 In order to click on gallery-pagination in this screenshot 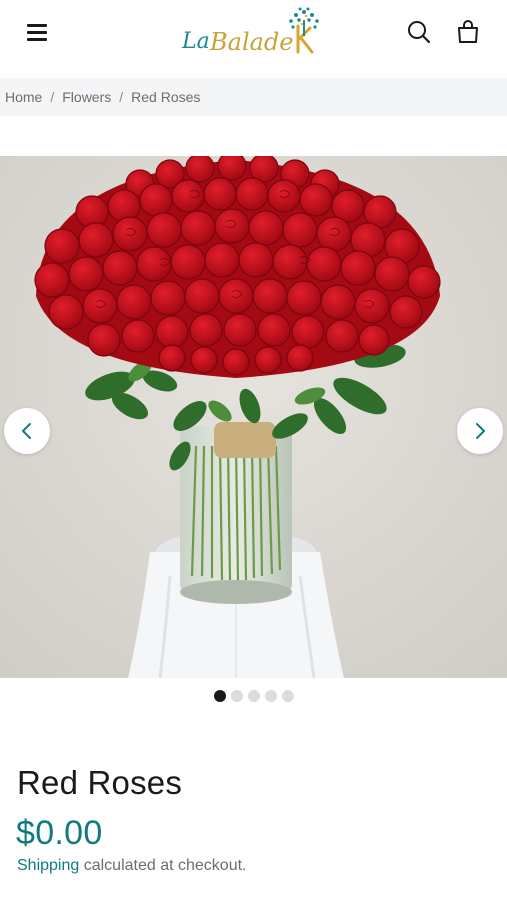, I will do `click(253, 697)`.